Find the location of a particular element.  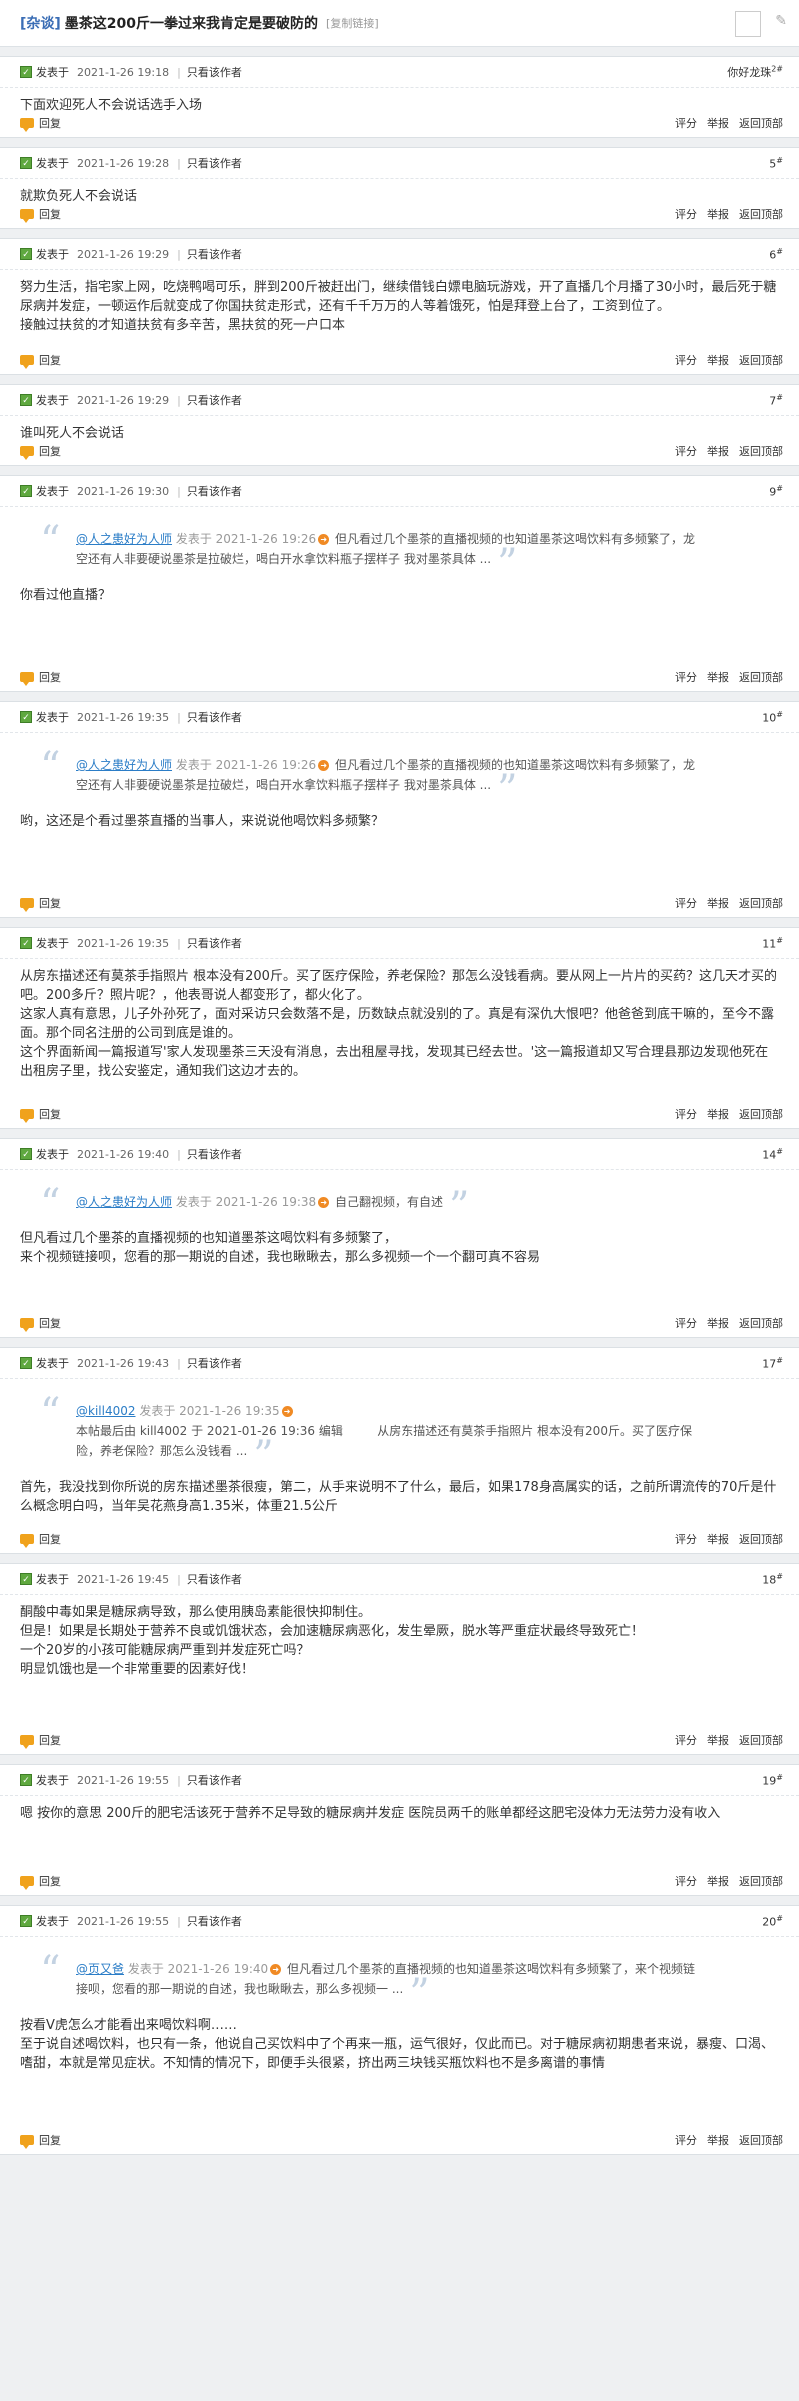

thread-category: [杂谈] is located at coordinates (40, 23).